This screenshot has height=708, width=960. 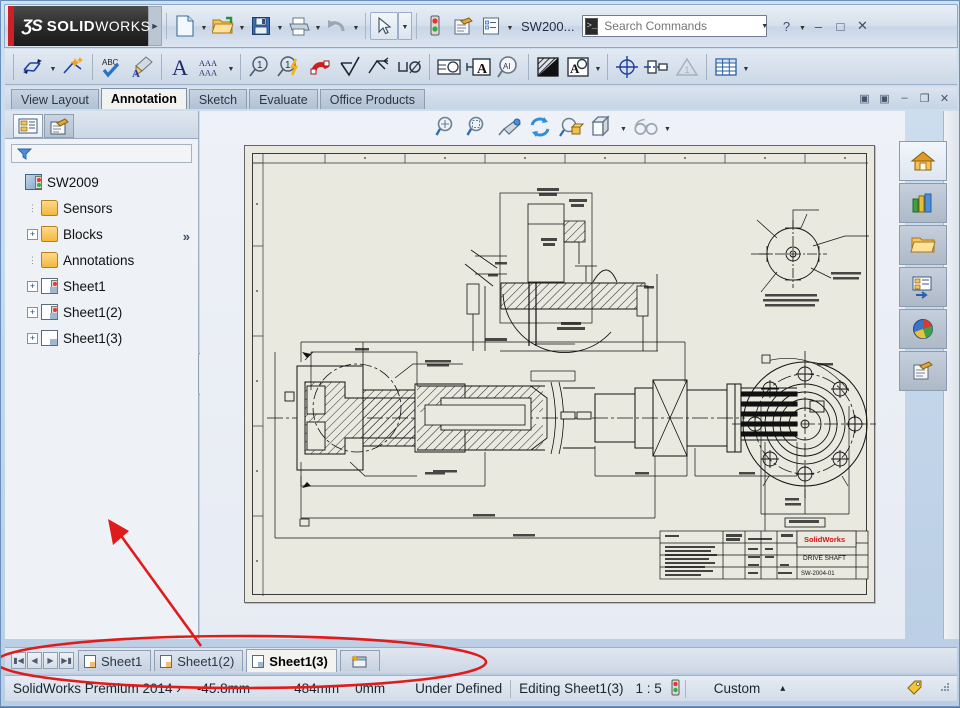 I want to click on zoom-to-area-button, so click(x=478, y=127).